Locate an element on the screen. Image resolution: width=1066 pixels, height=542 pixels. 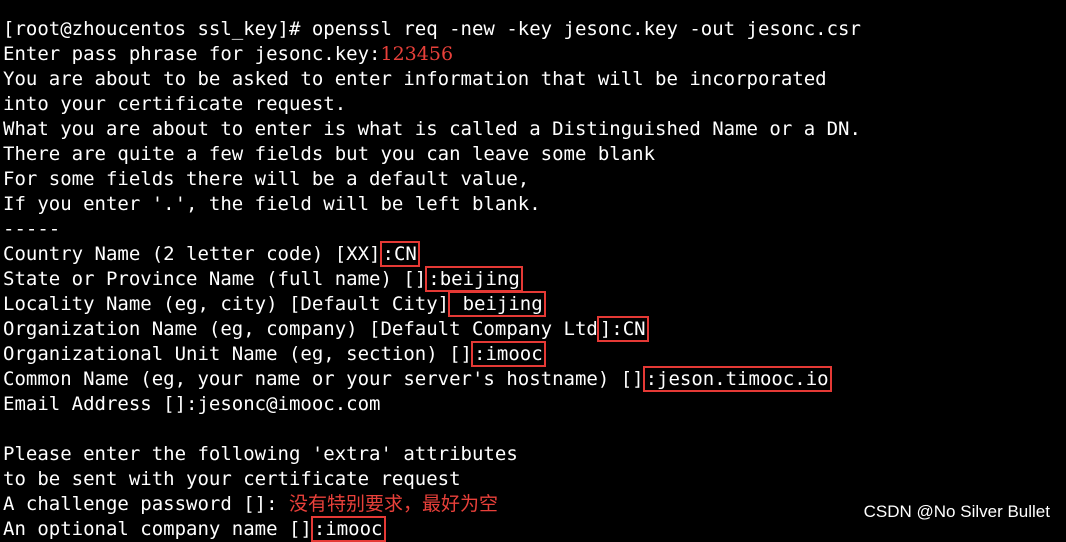
challenge-label: A challenge password []: is located at coordinates (140, 504).